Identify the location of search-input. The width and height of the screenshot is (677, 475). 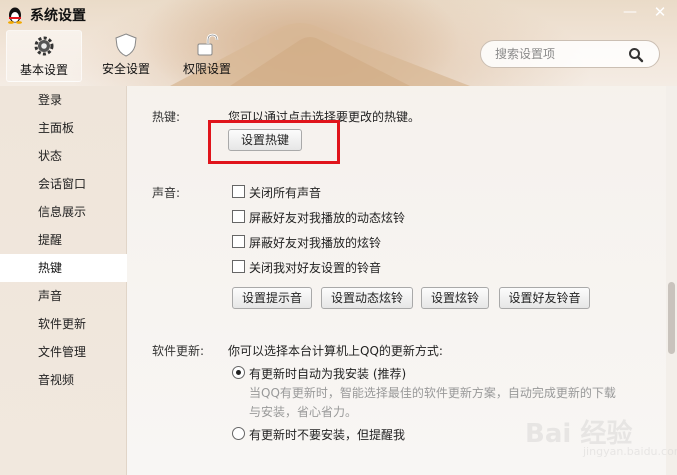
(560, 54).